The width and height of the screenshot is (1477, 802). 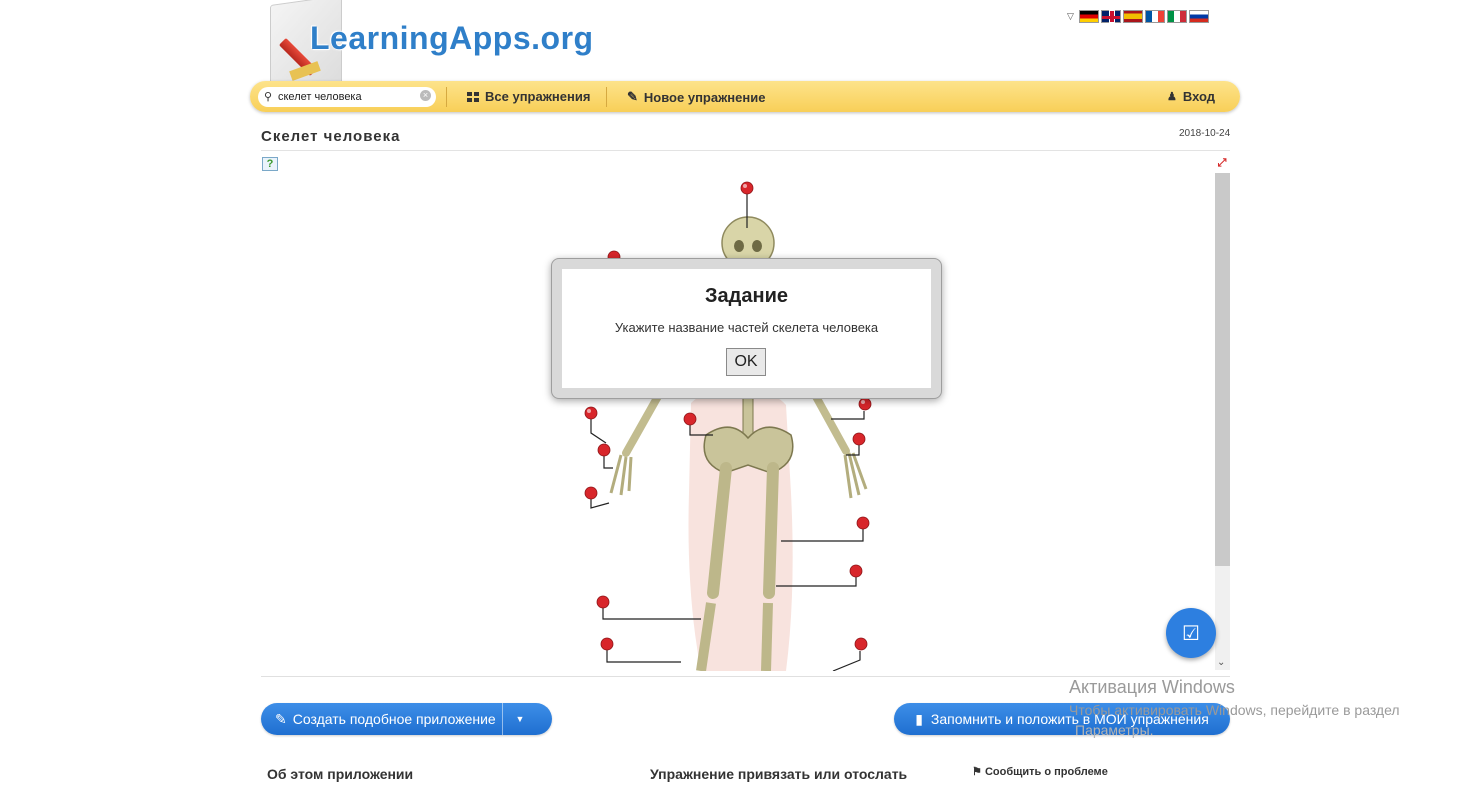 What do you see at coordinates (1222, 163) in the screenshot?
I see `fullscreen-icon: ⤢` at bounding box center [1222, 163].